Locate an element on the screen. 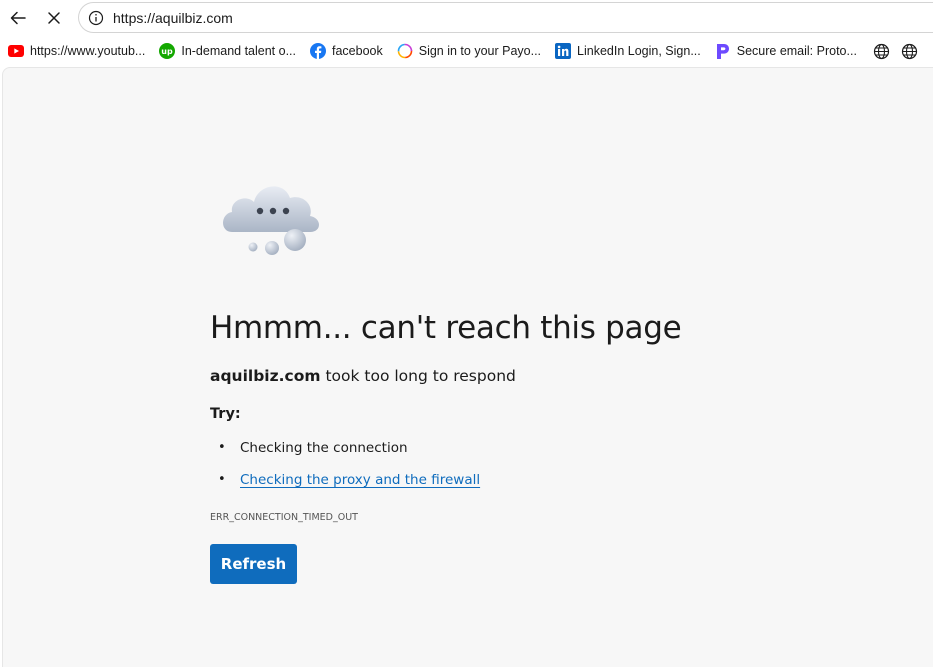 The width and height of the screenshot is (933, 667). facebook-icon is located at coordinates (318, 51).